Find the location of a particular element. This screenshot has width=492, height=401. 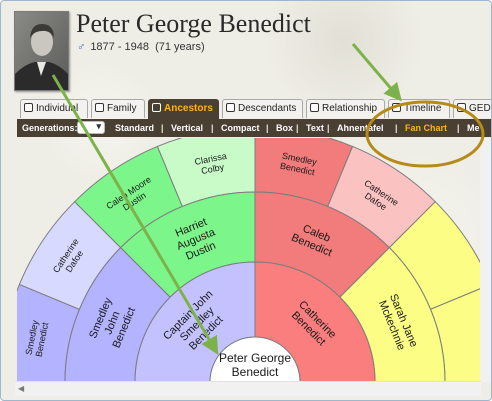

style-ahnentafel: Ahnentafel is located at coordinates (360, 128).